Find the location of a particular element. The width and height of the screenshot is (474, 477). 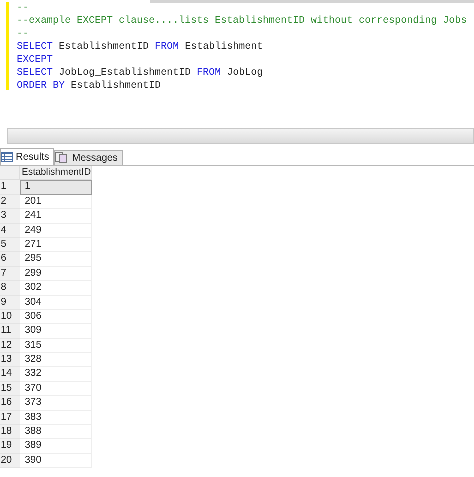

code-line: ORDER BY EstablishmentID is located at coordinates (89, 86).